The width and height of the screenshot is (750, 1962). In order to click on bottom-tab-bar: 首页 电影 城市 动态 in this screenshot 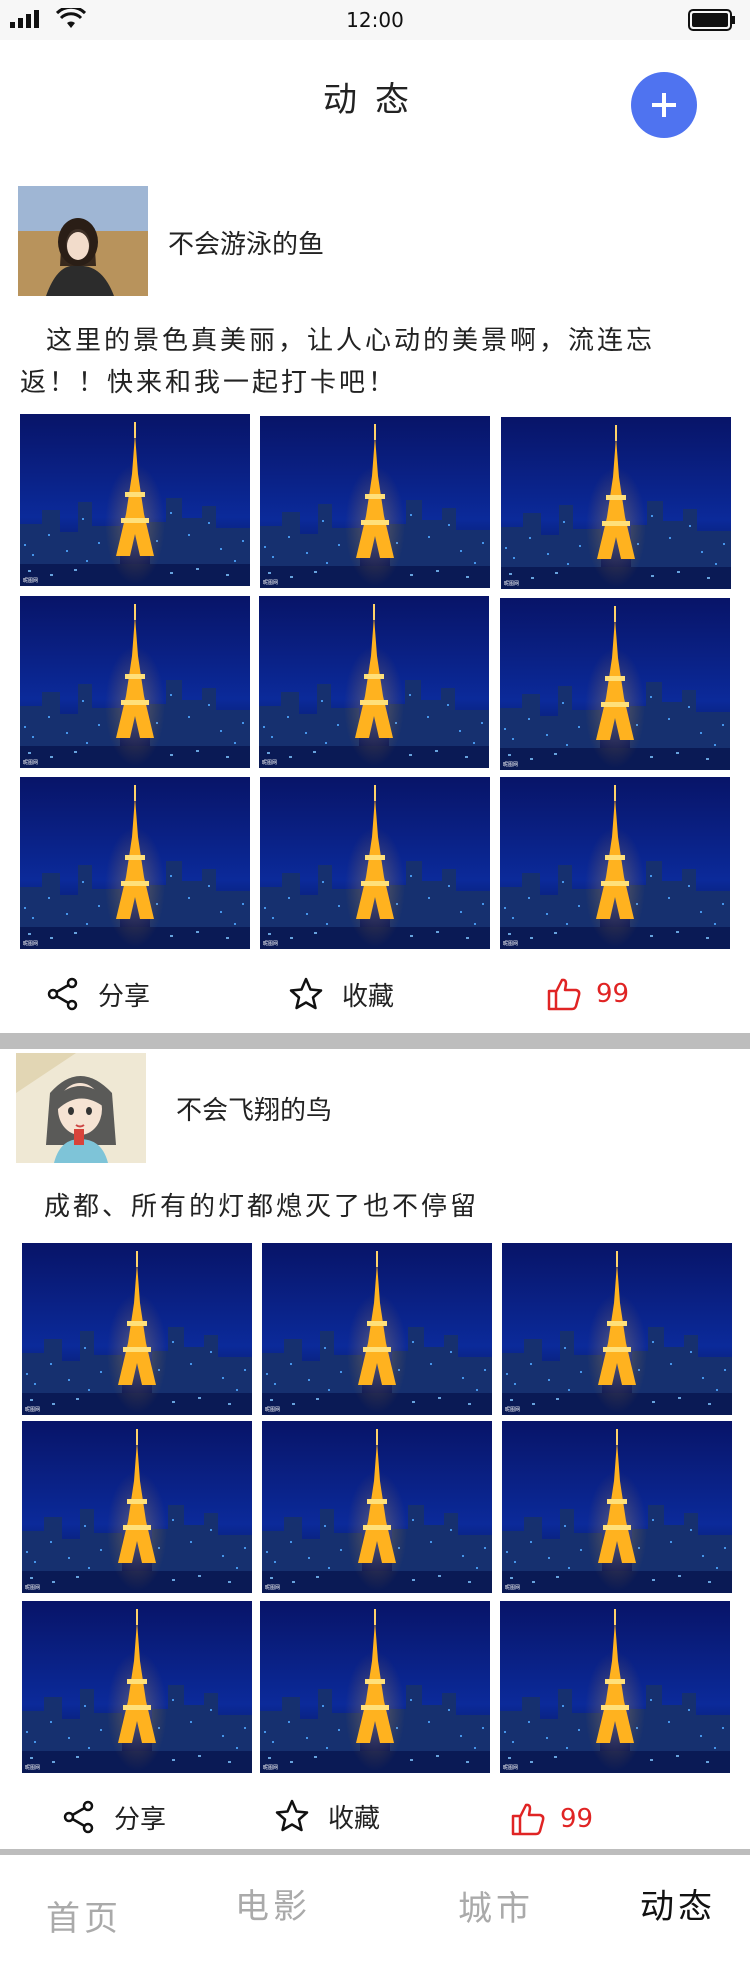, I will do `click(375, 1908)`.